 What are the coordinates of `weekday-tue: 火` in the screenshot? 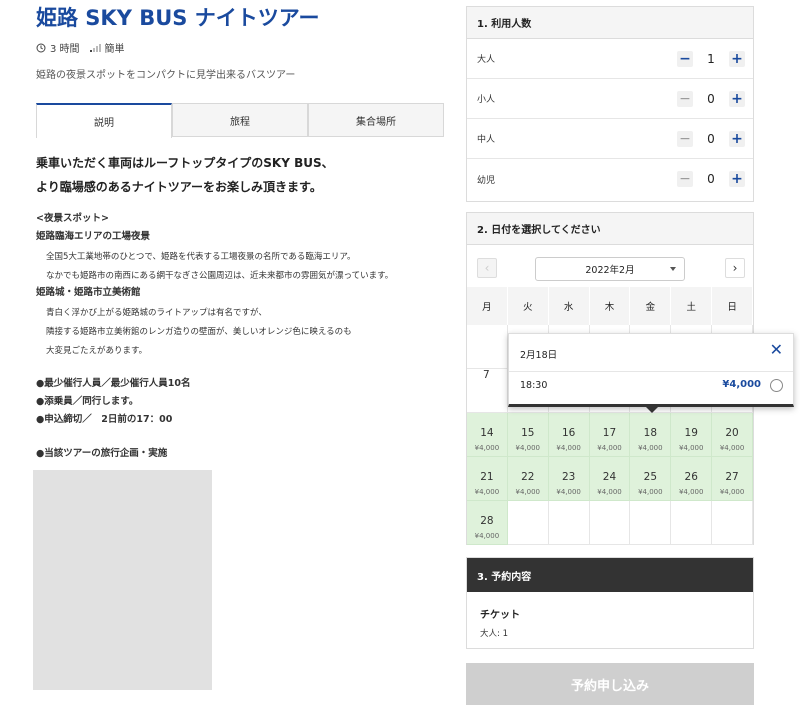 It's located at (528, 306).